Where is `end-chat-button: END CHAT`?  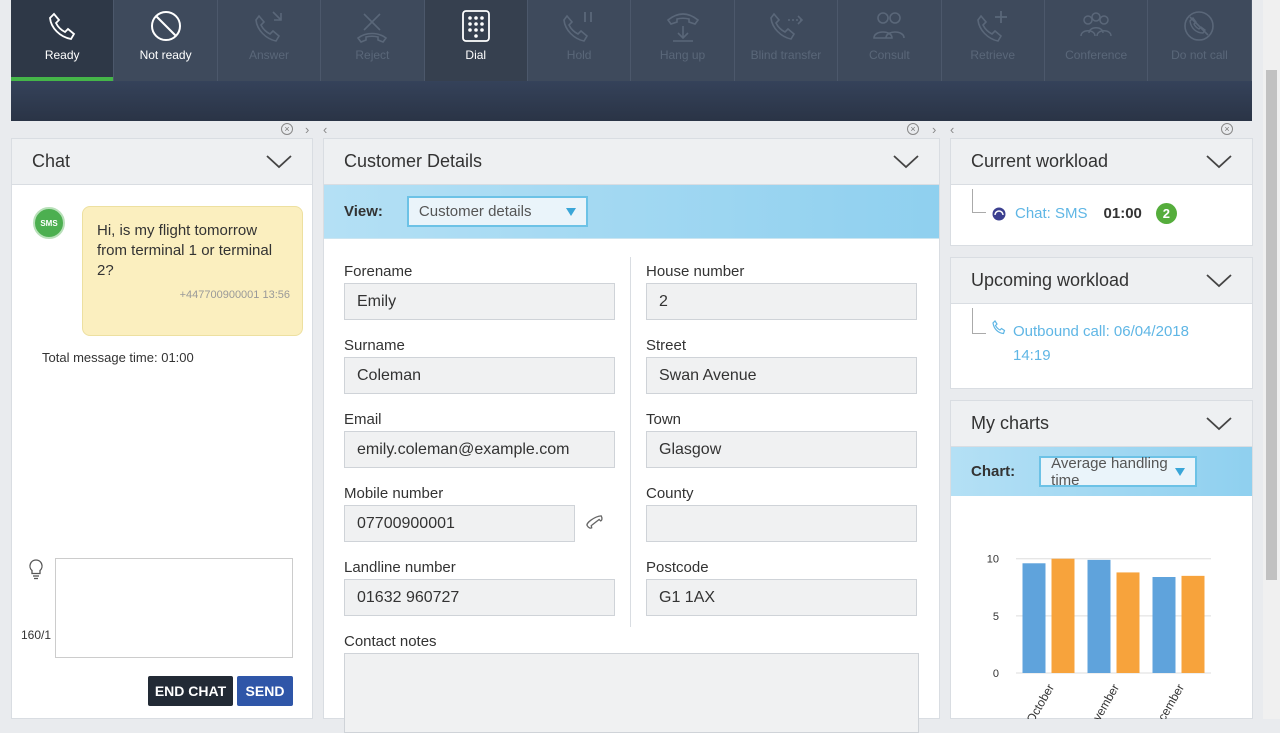 end-chat-button: END CHAT is located at coordinates (190, 691).